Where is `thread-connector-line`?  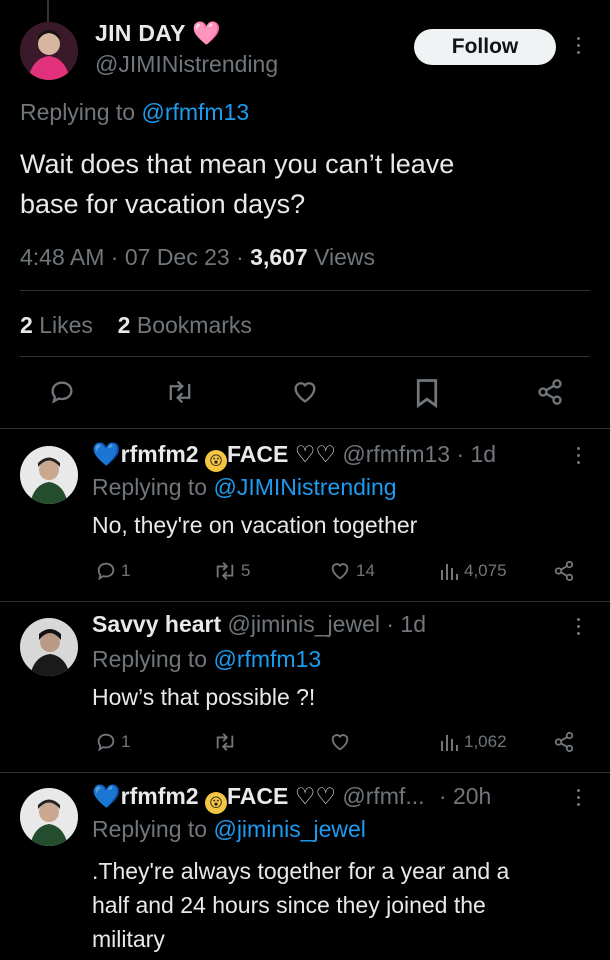 thread-connector-line is located at coordinates (48, 11).